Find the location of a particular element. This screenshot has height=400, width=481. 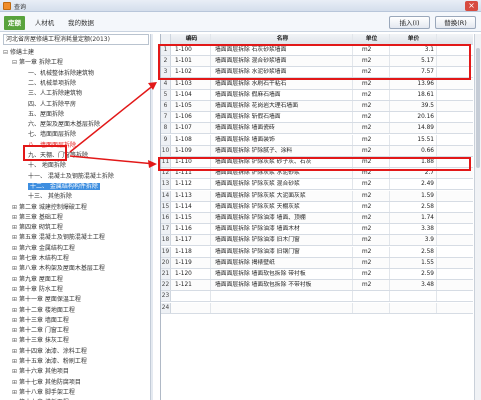

table-row: 8 1-107 墙面面层拆除 墙面瓷砖 m2 14.89 is located at coordinates (317, 129).